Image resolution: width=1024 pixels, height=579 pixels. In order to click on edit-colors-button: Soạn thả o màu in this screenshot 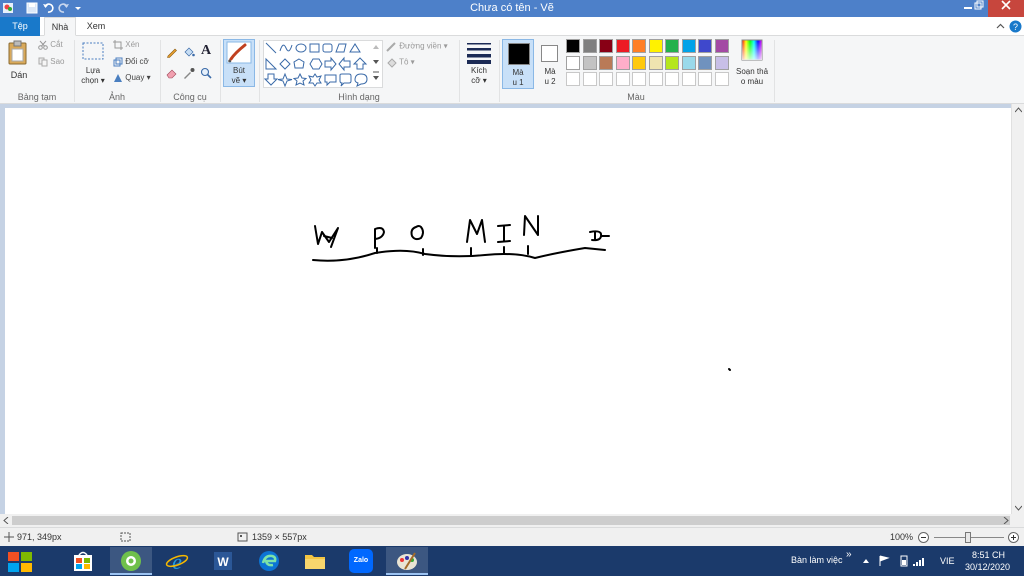, I will do `click(752, 64)`.